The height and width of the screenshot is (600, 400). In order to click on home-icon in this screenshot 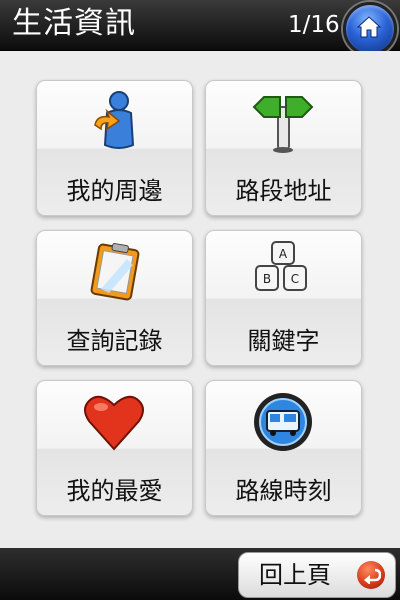, I will do `click(369, 27)`.